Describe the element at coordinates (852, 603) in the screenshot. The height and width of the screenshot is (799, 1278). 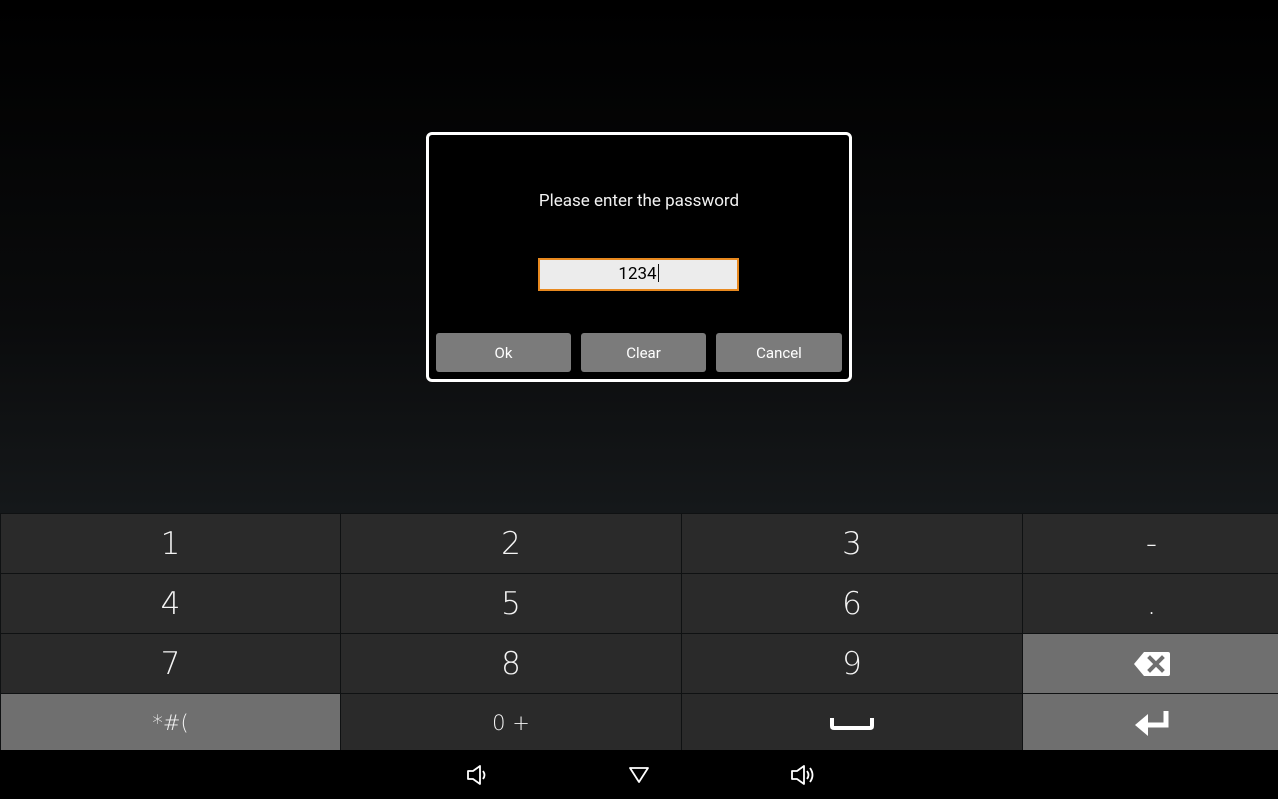
I see `key-6: 6` at that location.